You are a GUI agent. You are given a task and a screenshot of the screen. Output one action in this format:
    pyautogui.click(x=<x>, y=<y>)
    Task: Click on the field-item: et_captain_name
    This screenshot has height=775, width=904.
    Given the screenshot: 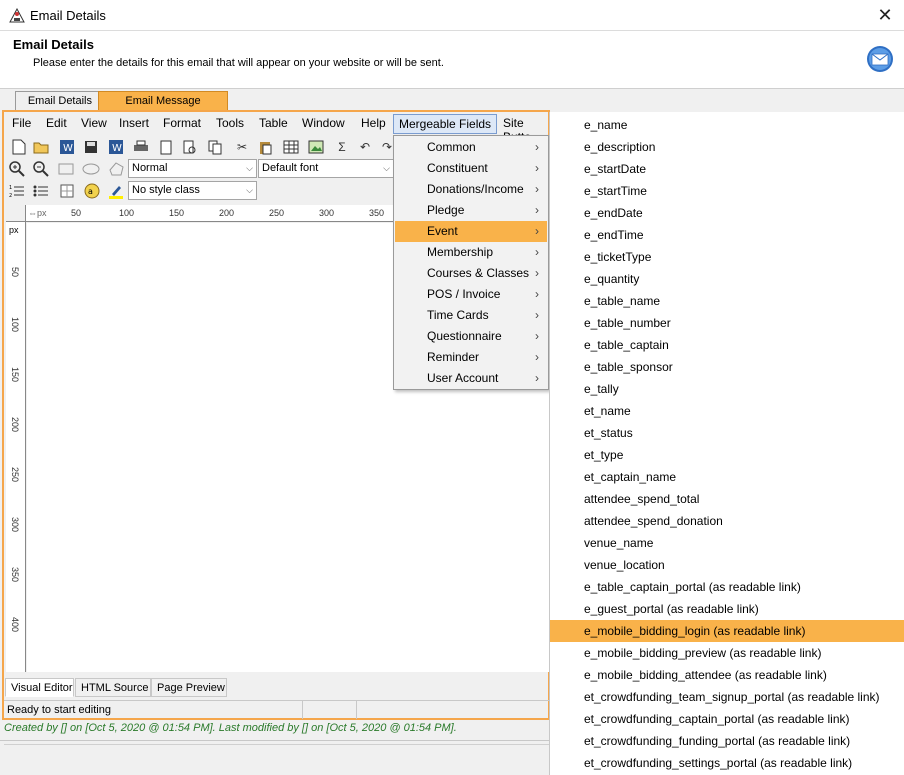 What is the action you would take?
    pyautogui.click(x=727, y=477)
    